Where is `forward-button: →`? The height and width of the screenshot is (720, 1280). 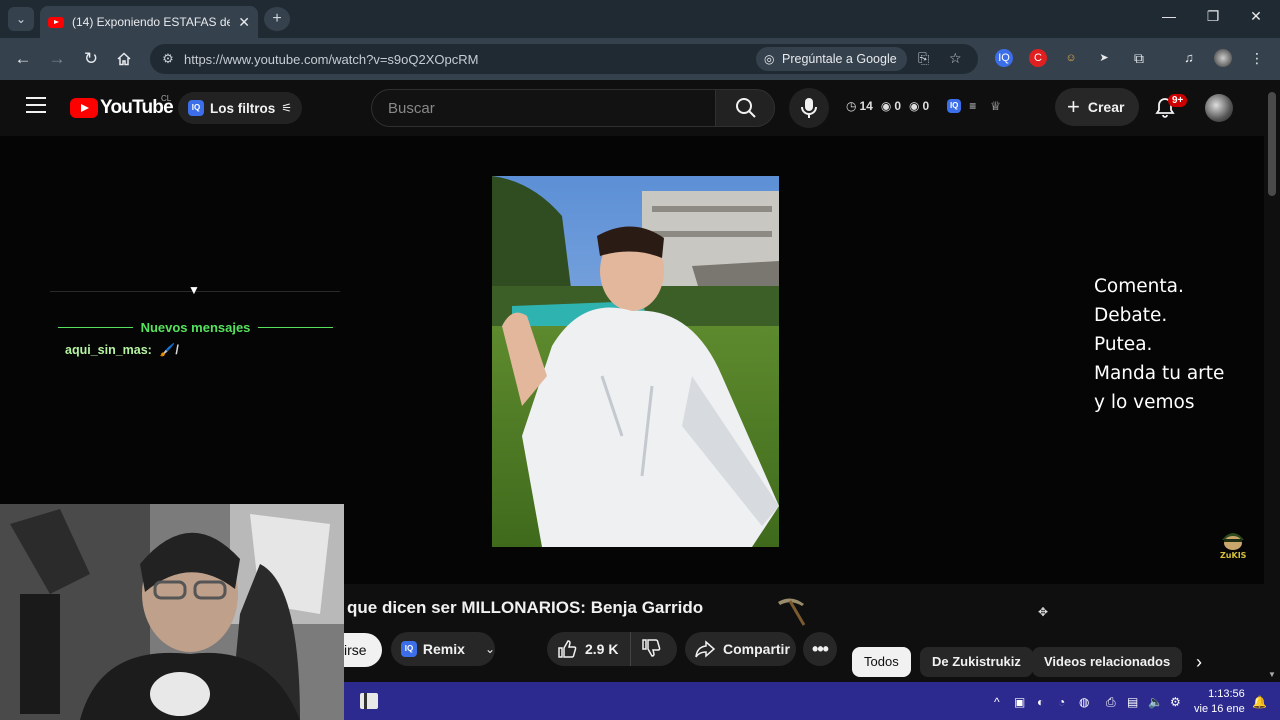 forward-button: → is located at coordinates (57, 59).